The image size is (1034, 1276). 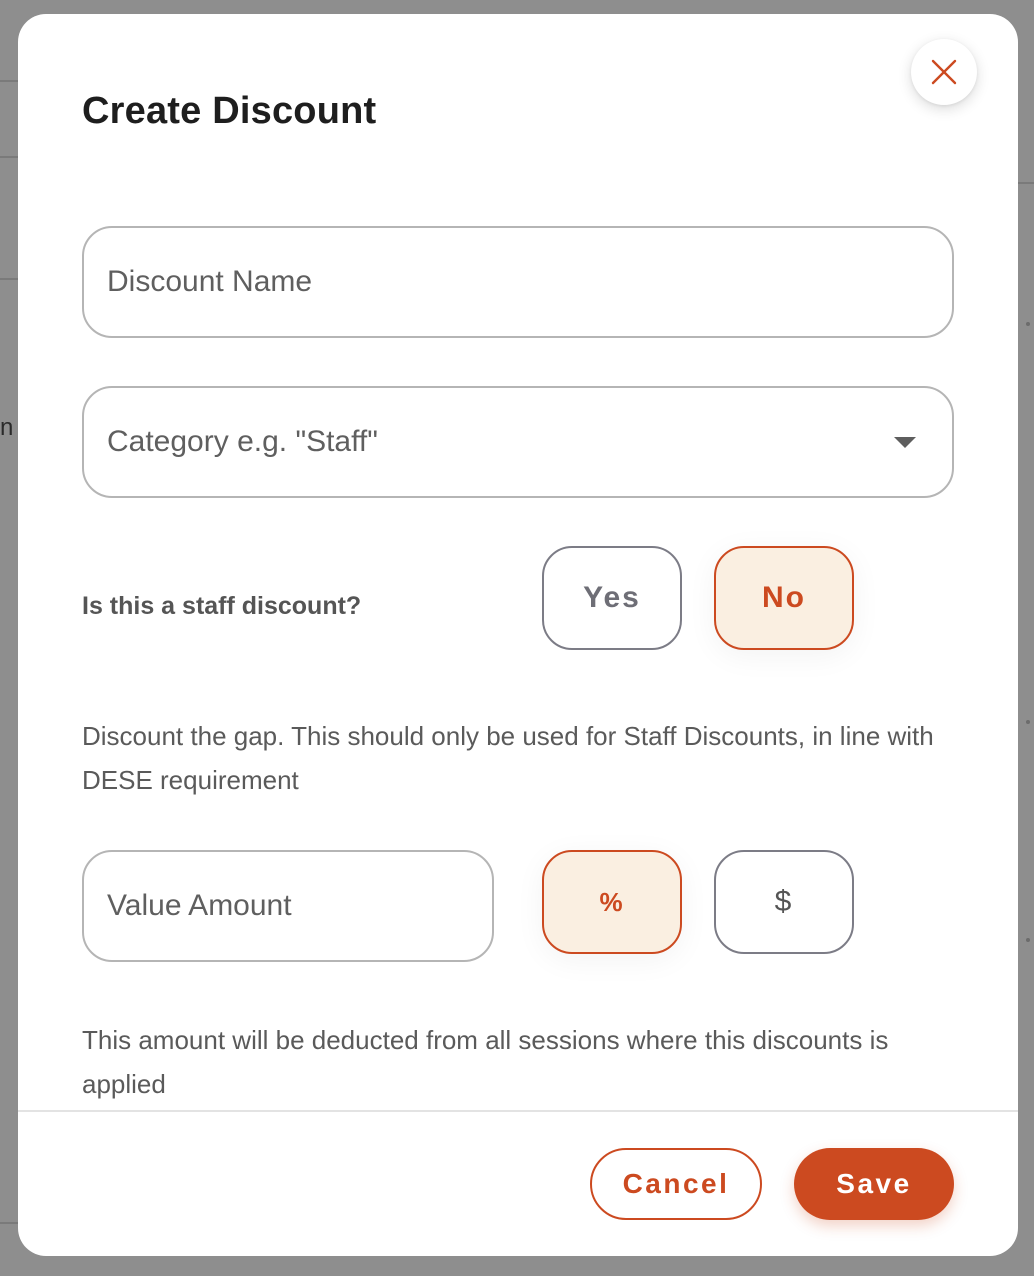 What do you see at coordinates (222, 606) in the screenshot?
I see `staff-discount-label: Is this a staff discount?` at bounding box center [222, 606].